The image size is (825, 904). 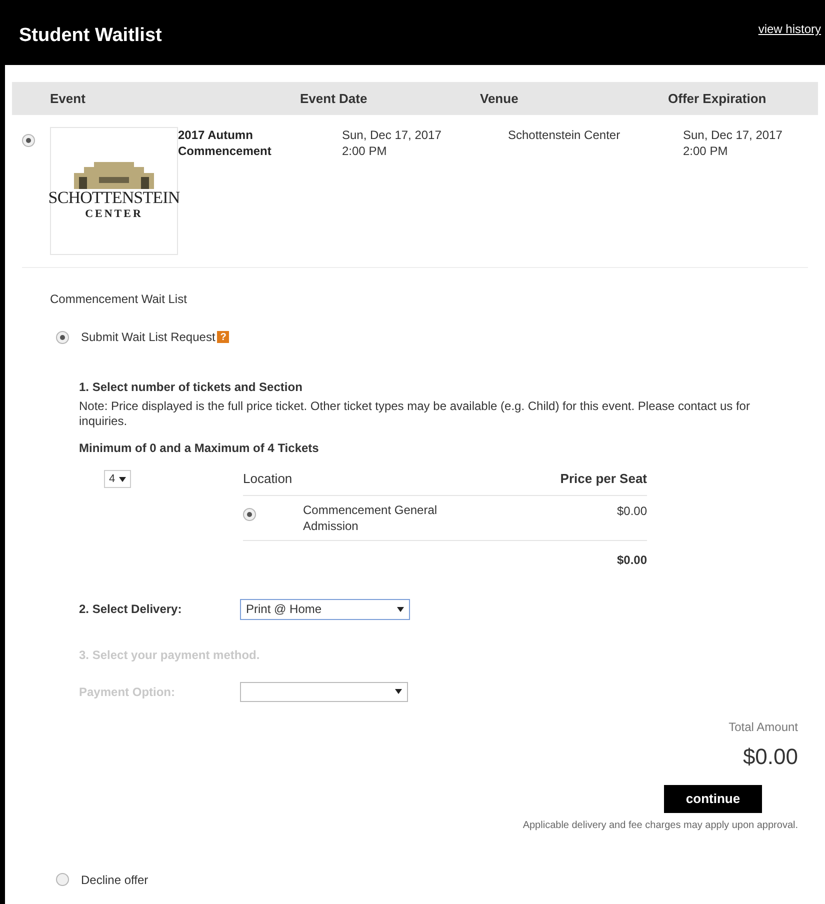 What do you see at coordinates (732, 143) in the screenshot?
I see `offer-expiration: Sun, Dec 17, 2017 2:00 PM` at bounding box center [732, 143].